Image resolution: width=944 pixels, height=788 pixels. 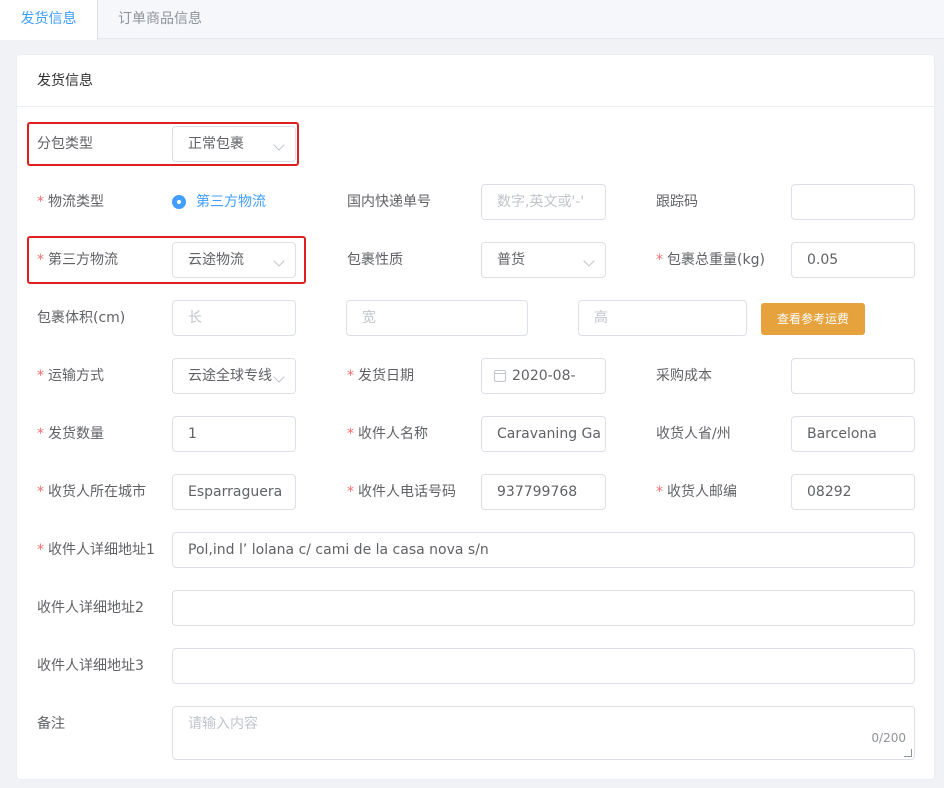 I want to click on tracking-code-label: 跟踪码, so click(x=677, y=202).